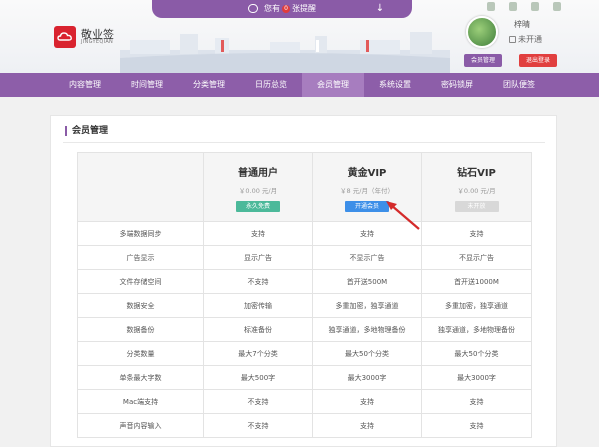 This screenshot has height=447, width=599. What do you see at coordinates (65, 37) in the screenshot?
I see `logo-cloud-icon` at bounding box center [65, 37].